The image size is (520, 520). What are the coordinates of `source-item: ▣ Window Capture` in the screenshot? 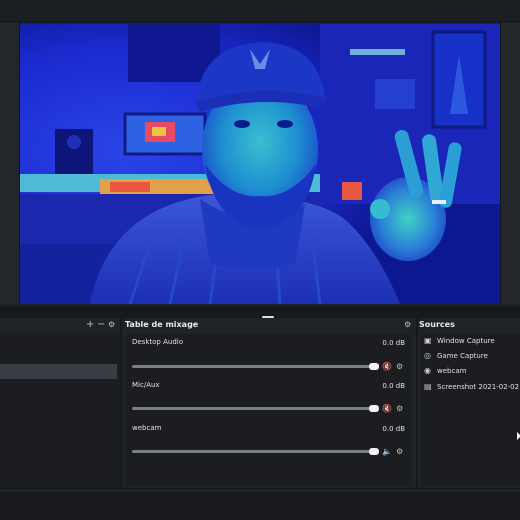 It's located at (472, 343).